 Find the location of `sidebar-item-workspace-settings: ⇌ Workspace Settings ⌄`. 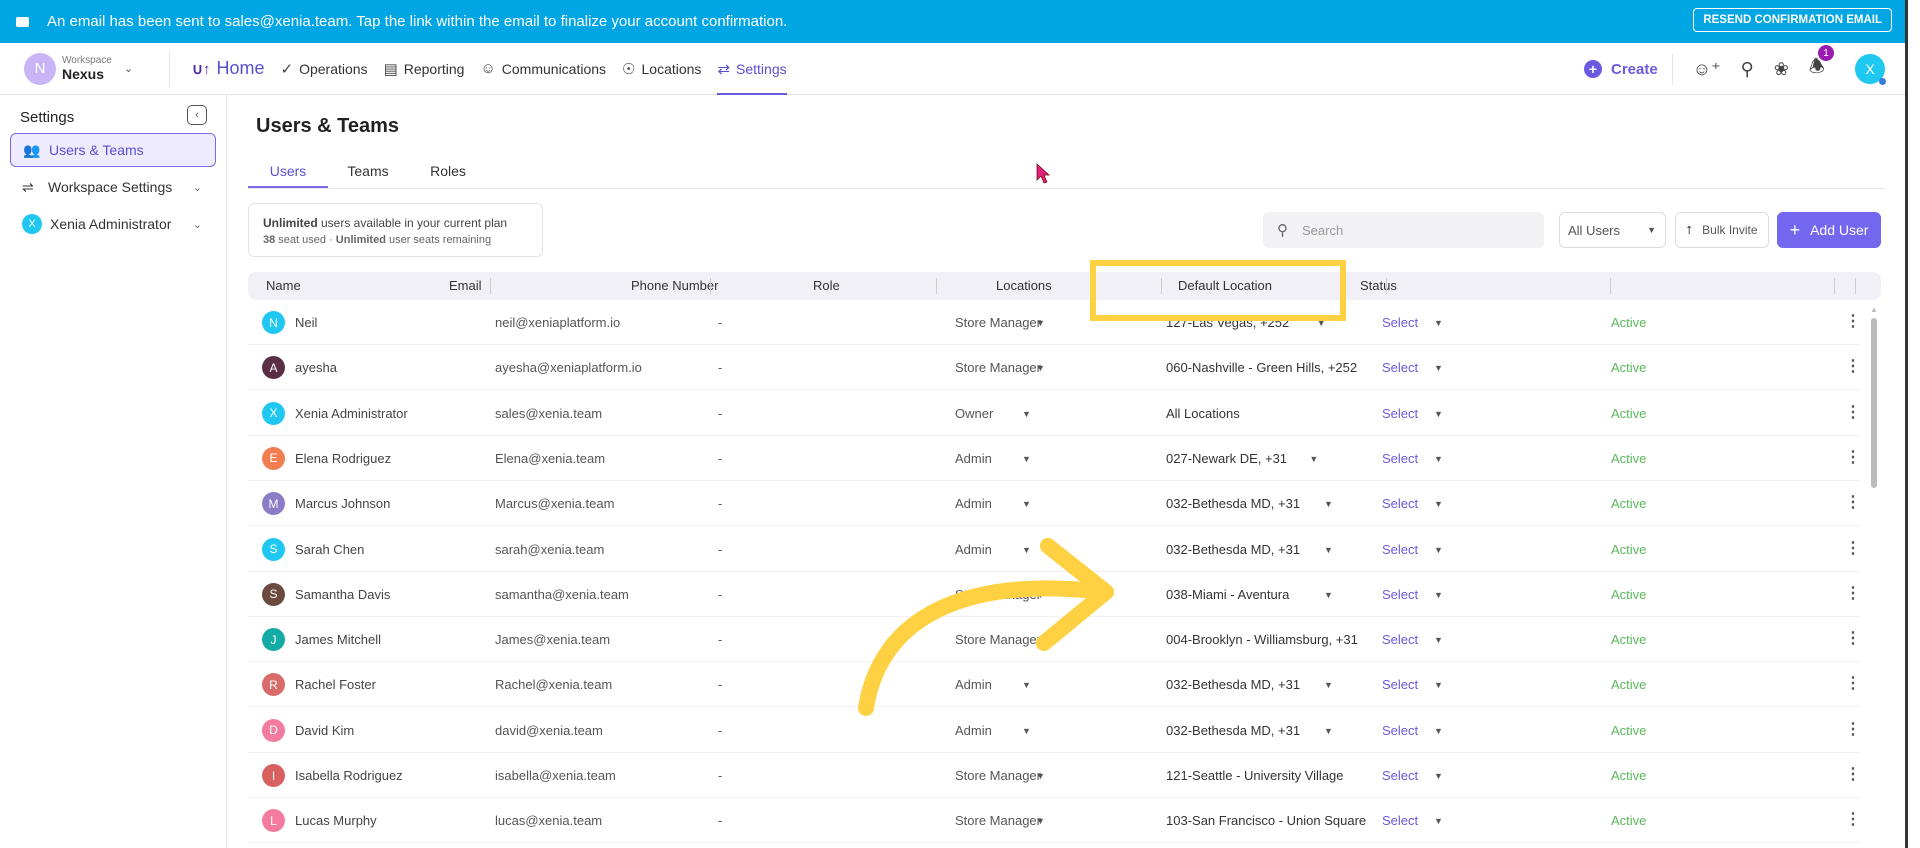

sidebar-item-workspace-settings: ⇌ Workspace Settings ⌄ is located at coordinates (113, 187).